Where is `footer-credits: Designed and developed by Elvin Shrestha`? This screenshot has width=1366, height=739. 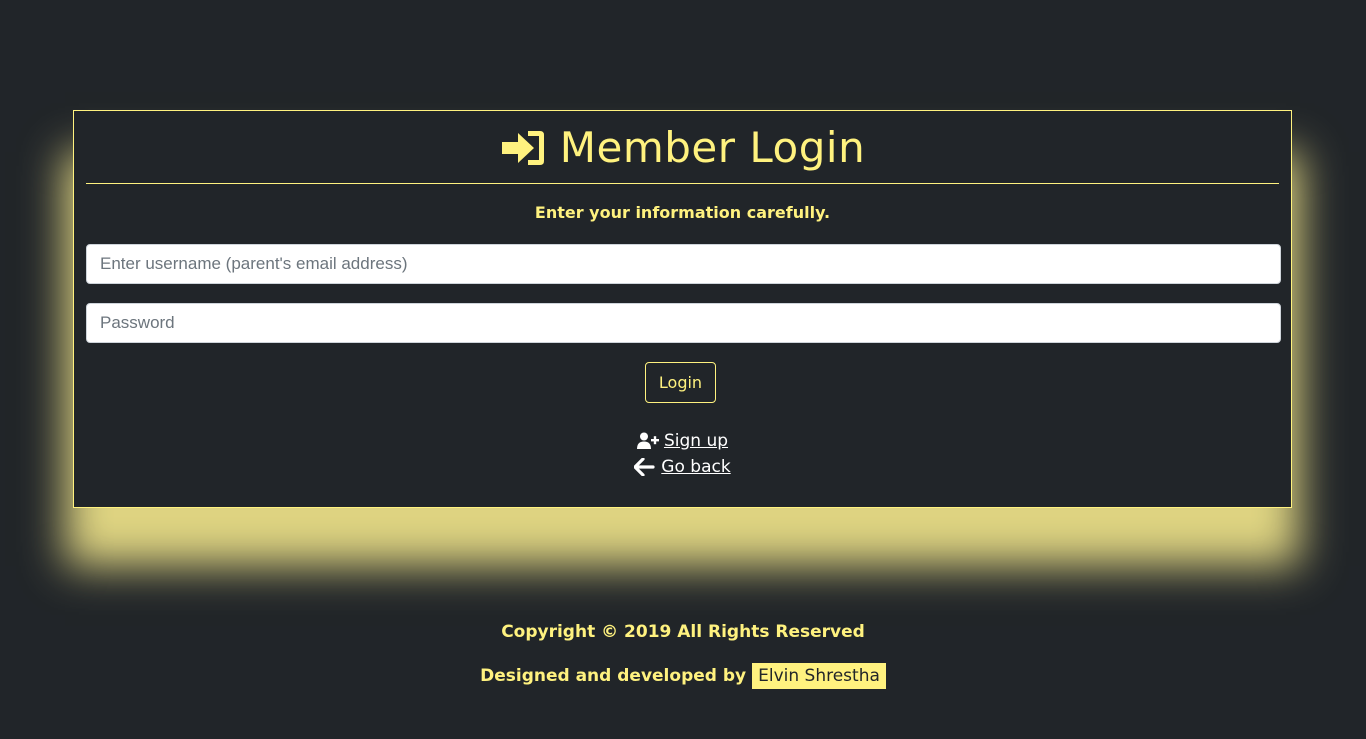 footer-credits: Designed and developed by Elvin Shrestha is located at coordinates (683, 676).